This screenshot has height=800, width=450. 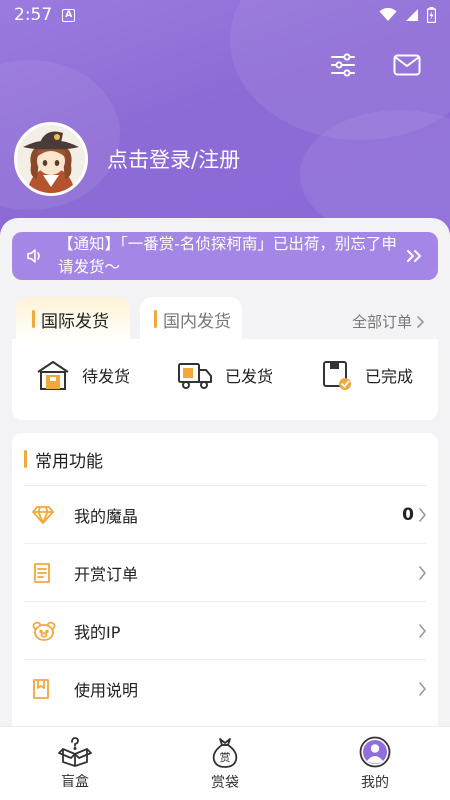 What do you see at coordinates (248, 376) in the screenshot?
I see `order-status-label: 已发货` at bounding box center [248, 376].